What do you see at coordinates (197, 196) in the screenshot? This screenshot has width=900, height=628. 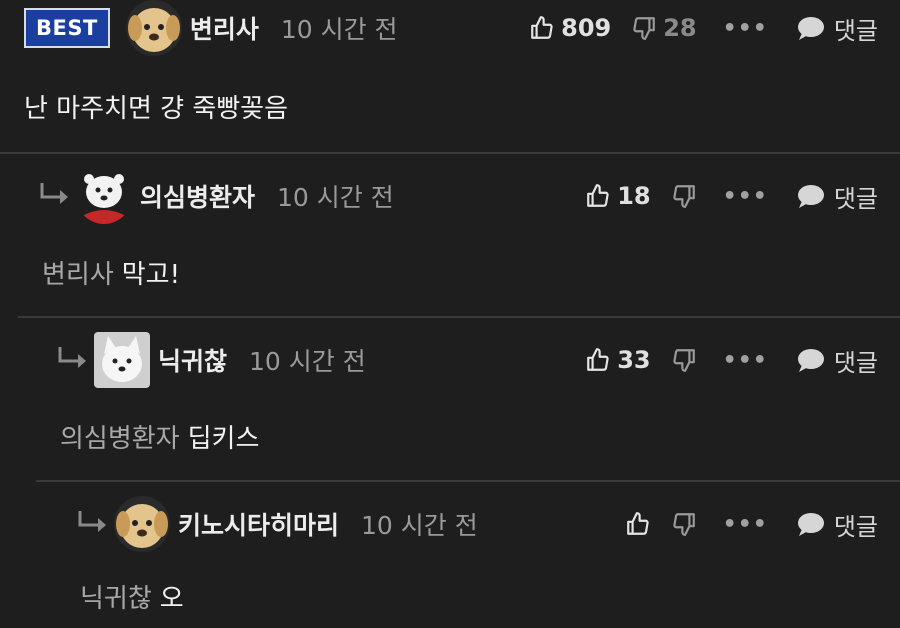 I see `nickname: 의심병환자` at bounding box center [197, 196].